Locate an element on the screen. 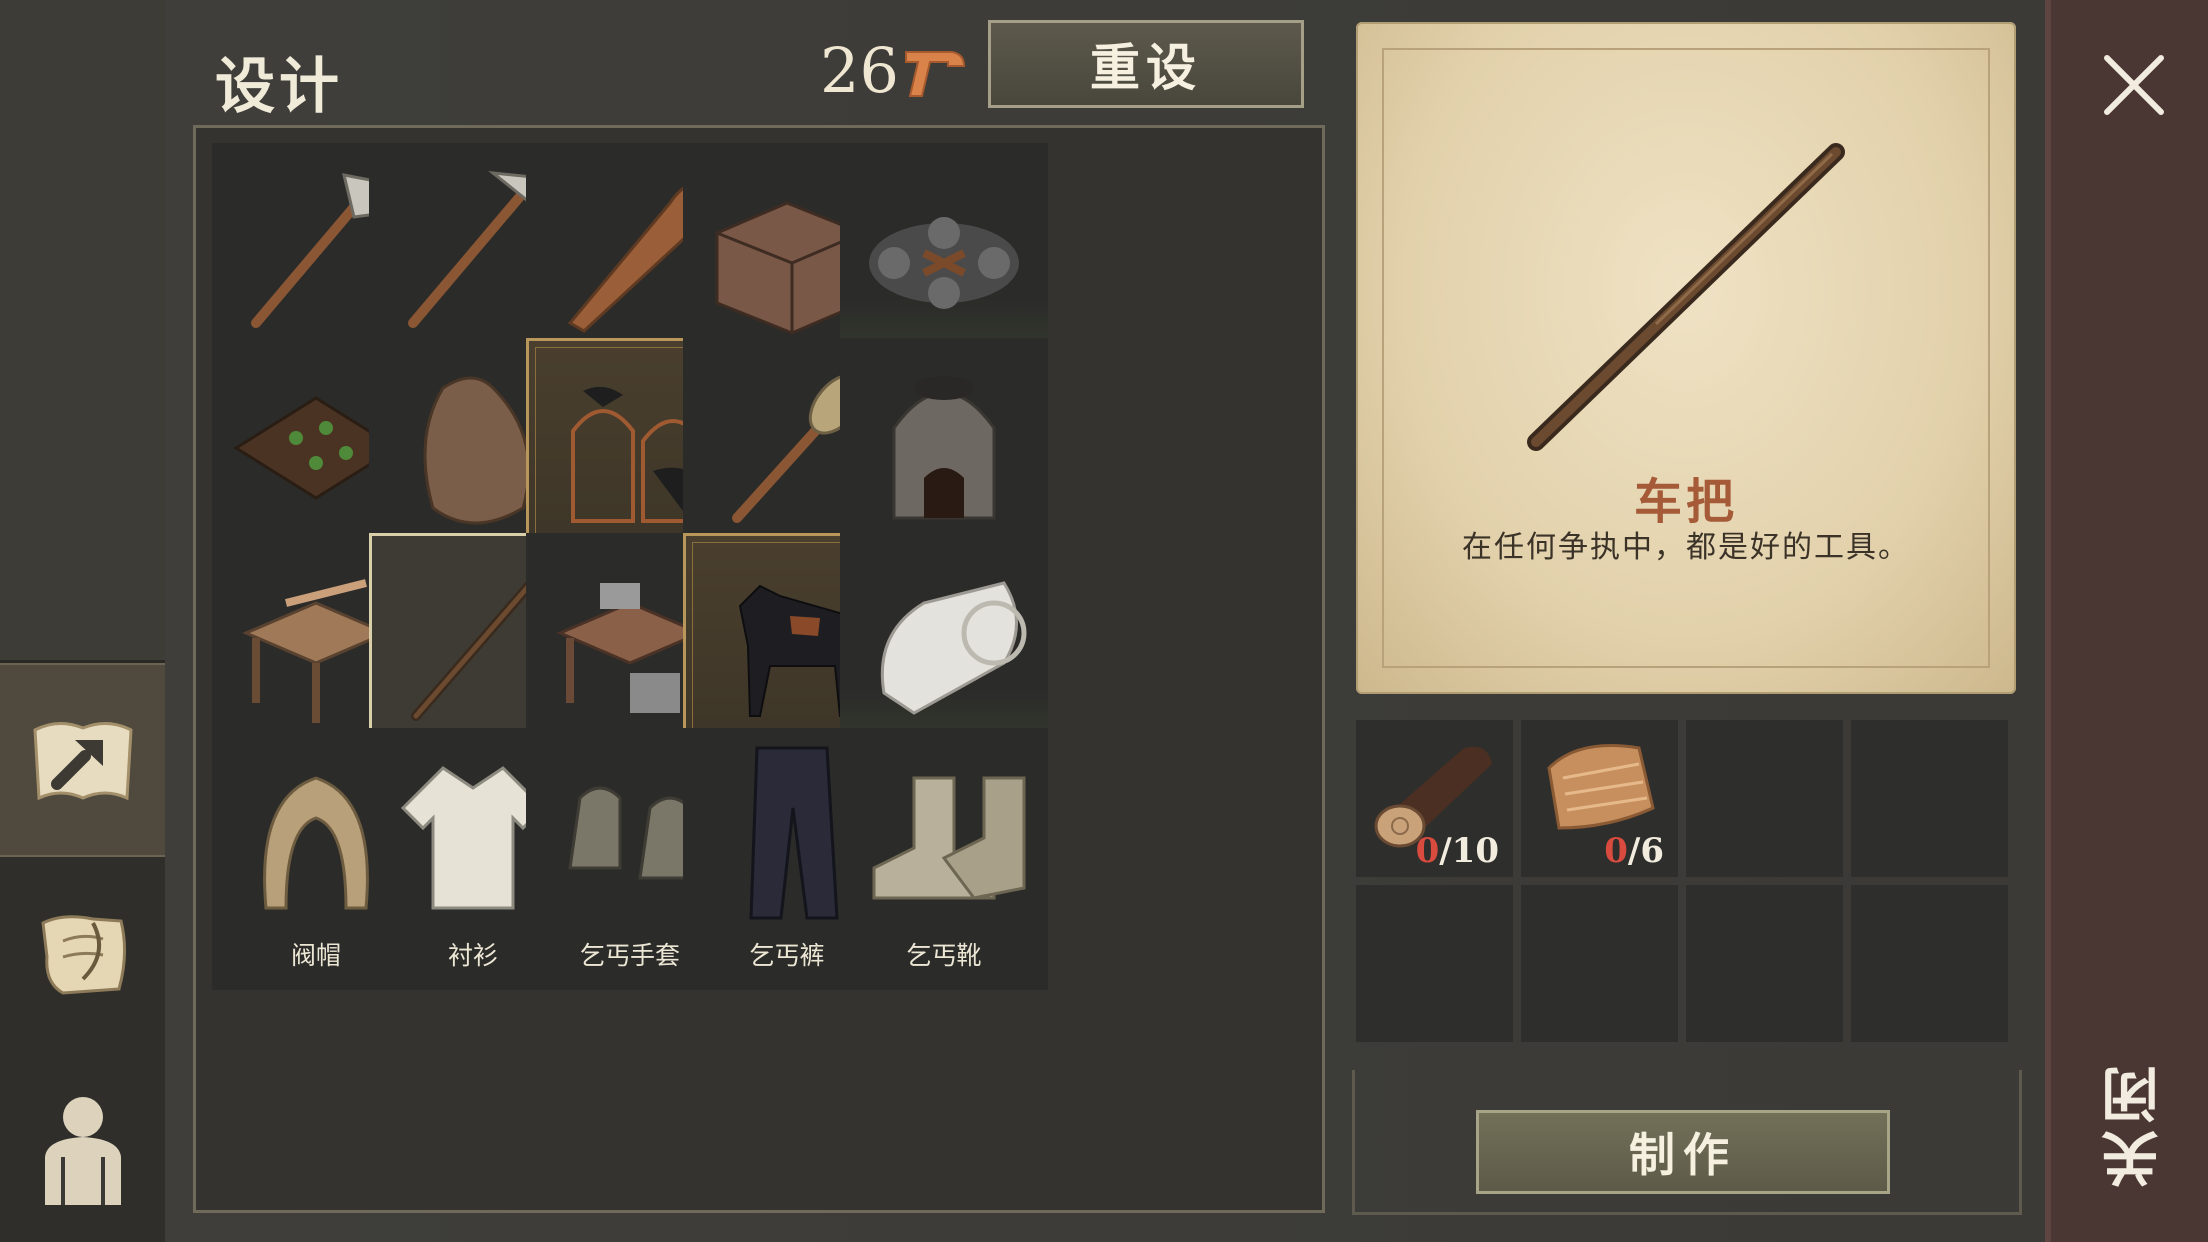  tab-character is located at coordinates (82, 1147).